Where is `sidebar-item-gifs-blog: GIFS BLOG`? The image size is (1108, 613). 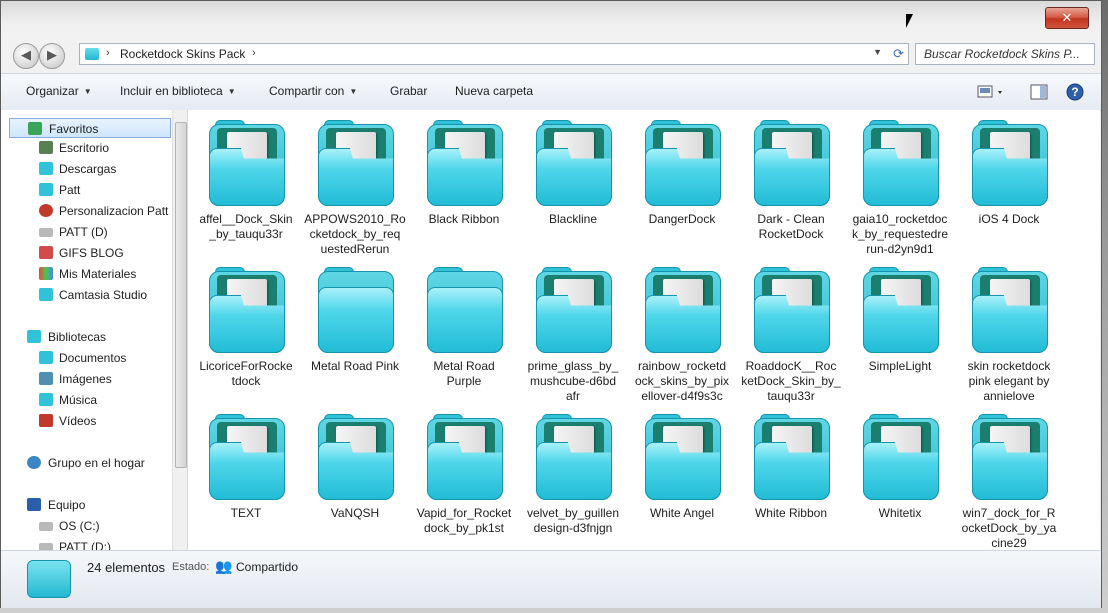 sidebar-item-gifs-blog: GIFS BLOG is located at coordinates (86, 253).